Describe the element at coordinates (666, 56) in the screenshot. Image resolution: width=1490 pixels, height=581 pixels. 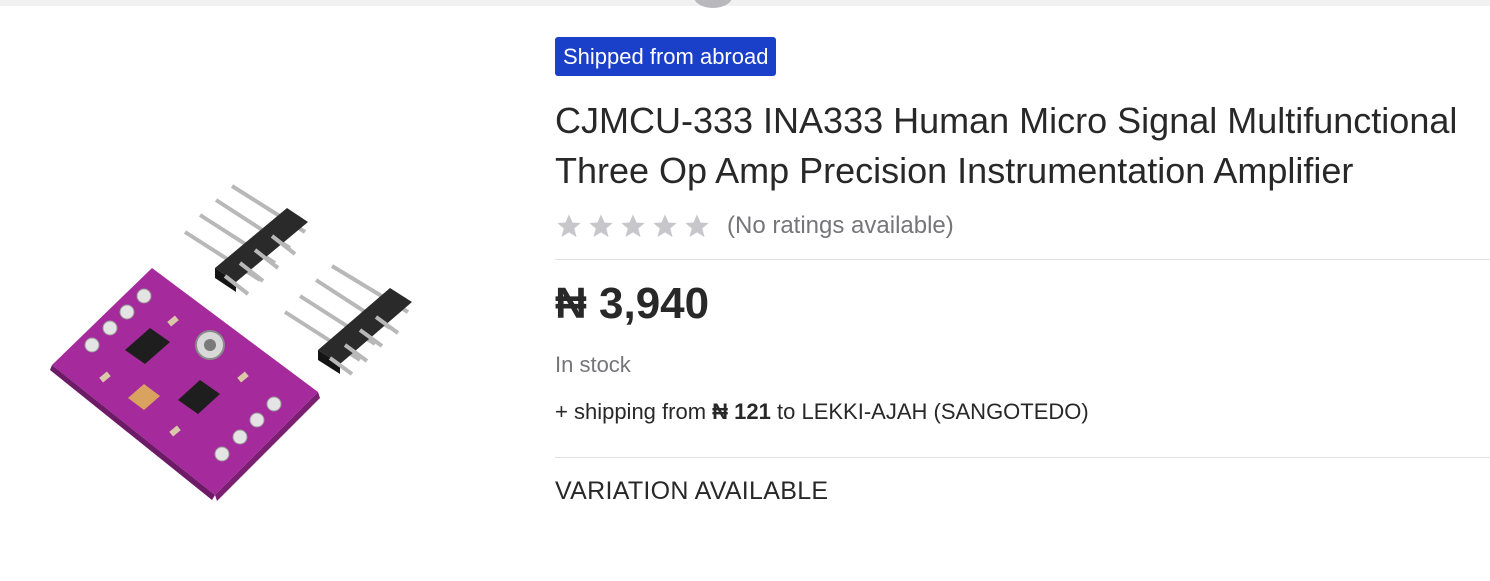
I see `shipped-from-abroad-badge: Shipped from abroad` at that location.